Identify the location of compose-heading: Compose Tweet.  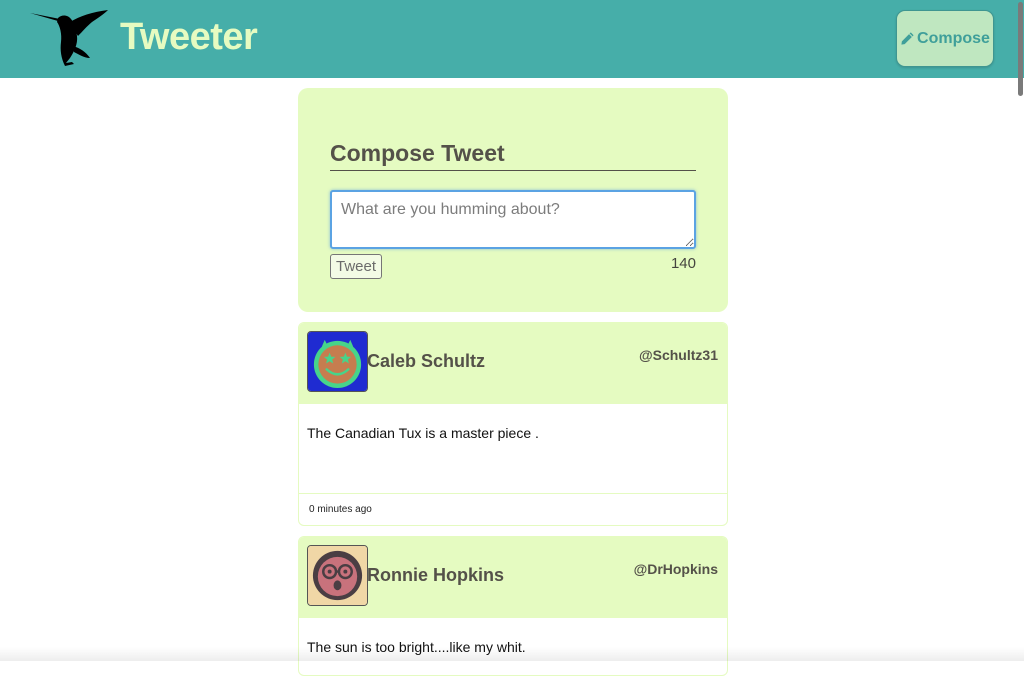
(513, 154).